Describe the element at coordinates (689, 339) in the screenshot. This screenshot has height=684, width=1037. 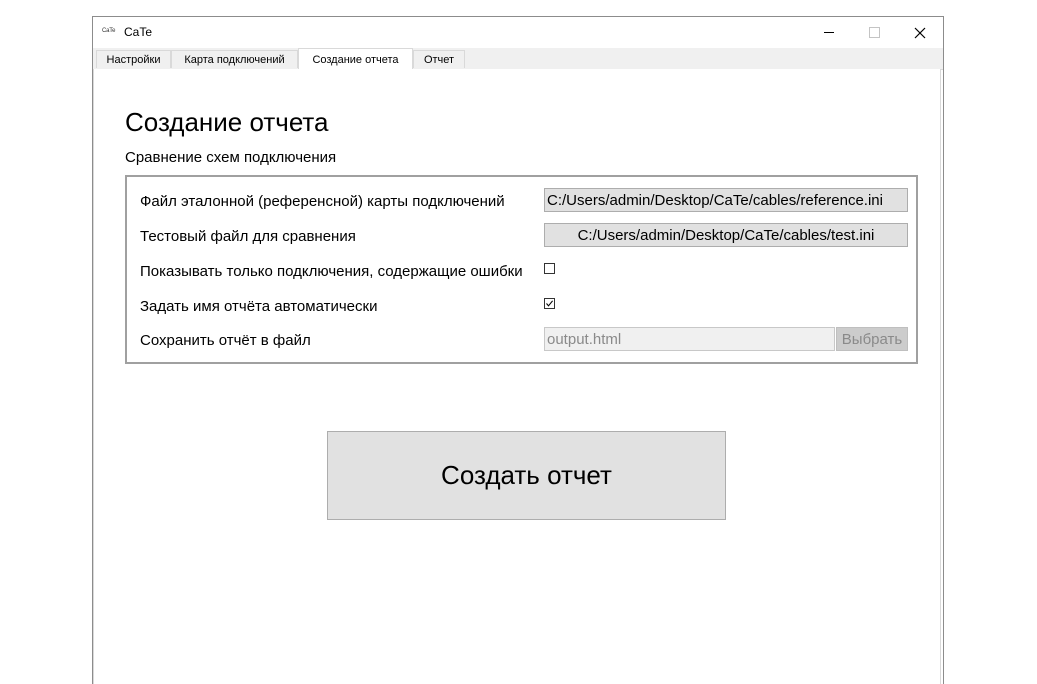
I see `output-file-field: output.html` at that location.